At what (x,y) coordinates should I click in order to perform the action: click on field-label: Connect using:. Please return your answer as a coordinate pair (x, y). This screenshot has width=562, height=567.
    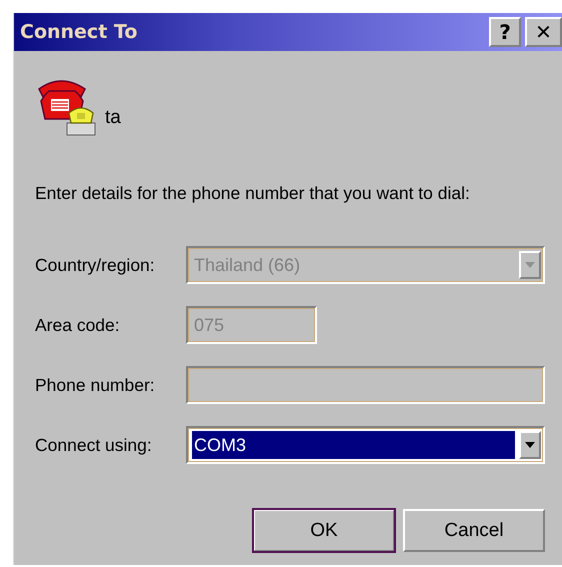
    Looking at the image, I should click on (94, 445).